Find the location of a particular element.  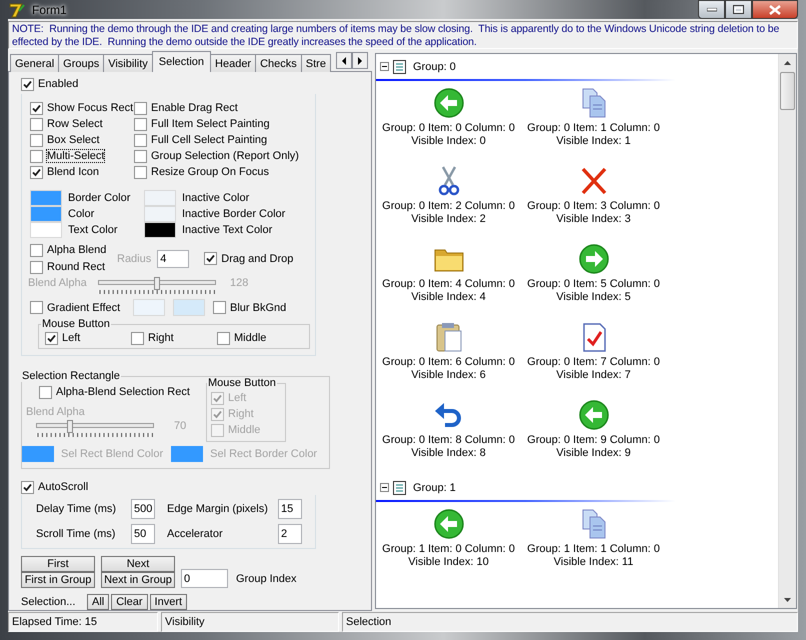

maximize-button is located at coordinates (738, 9).